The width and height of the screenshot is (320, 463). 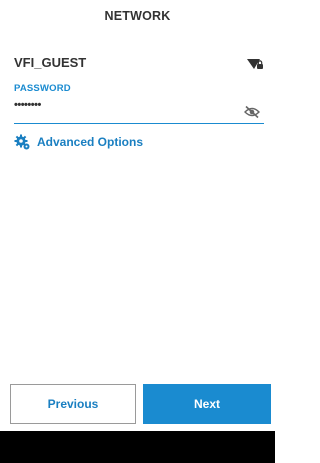 What do you see at coordinates (42, 88) in the screenshot?
I see `password-label: PASSWORD` at bounding box center [42, 88].